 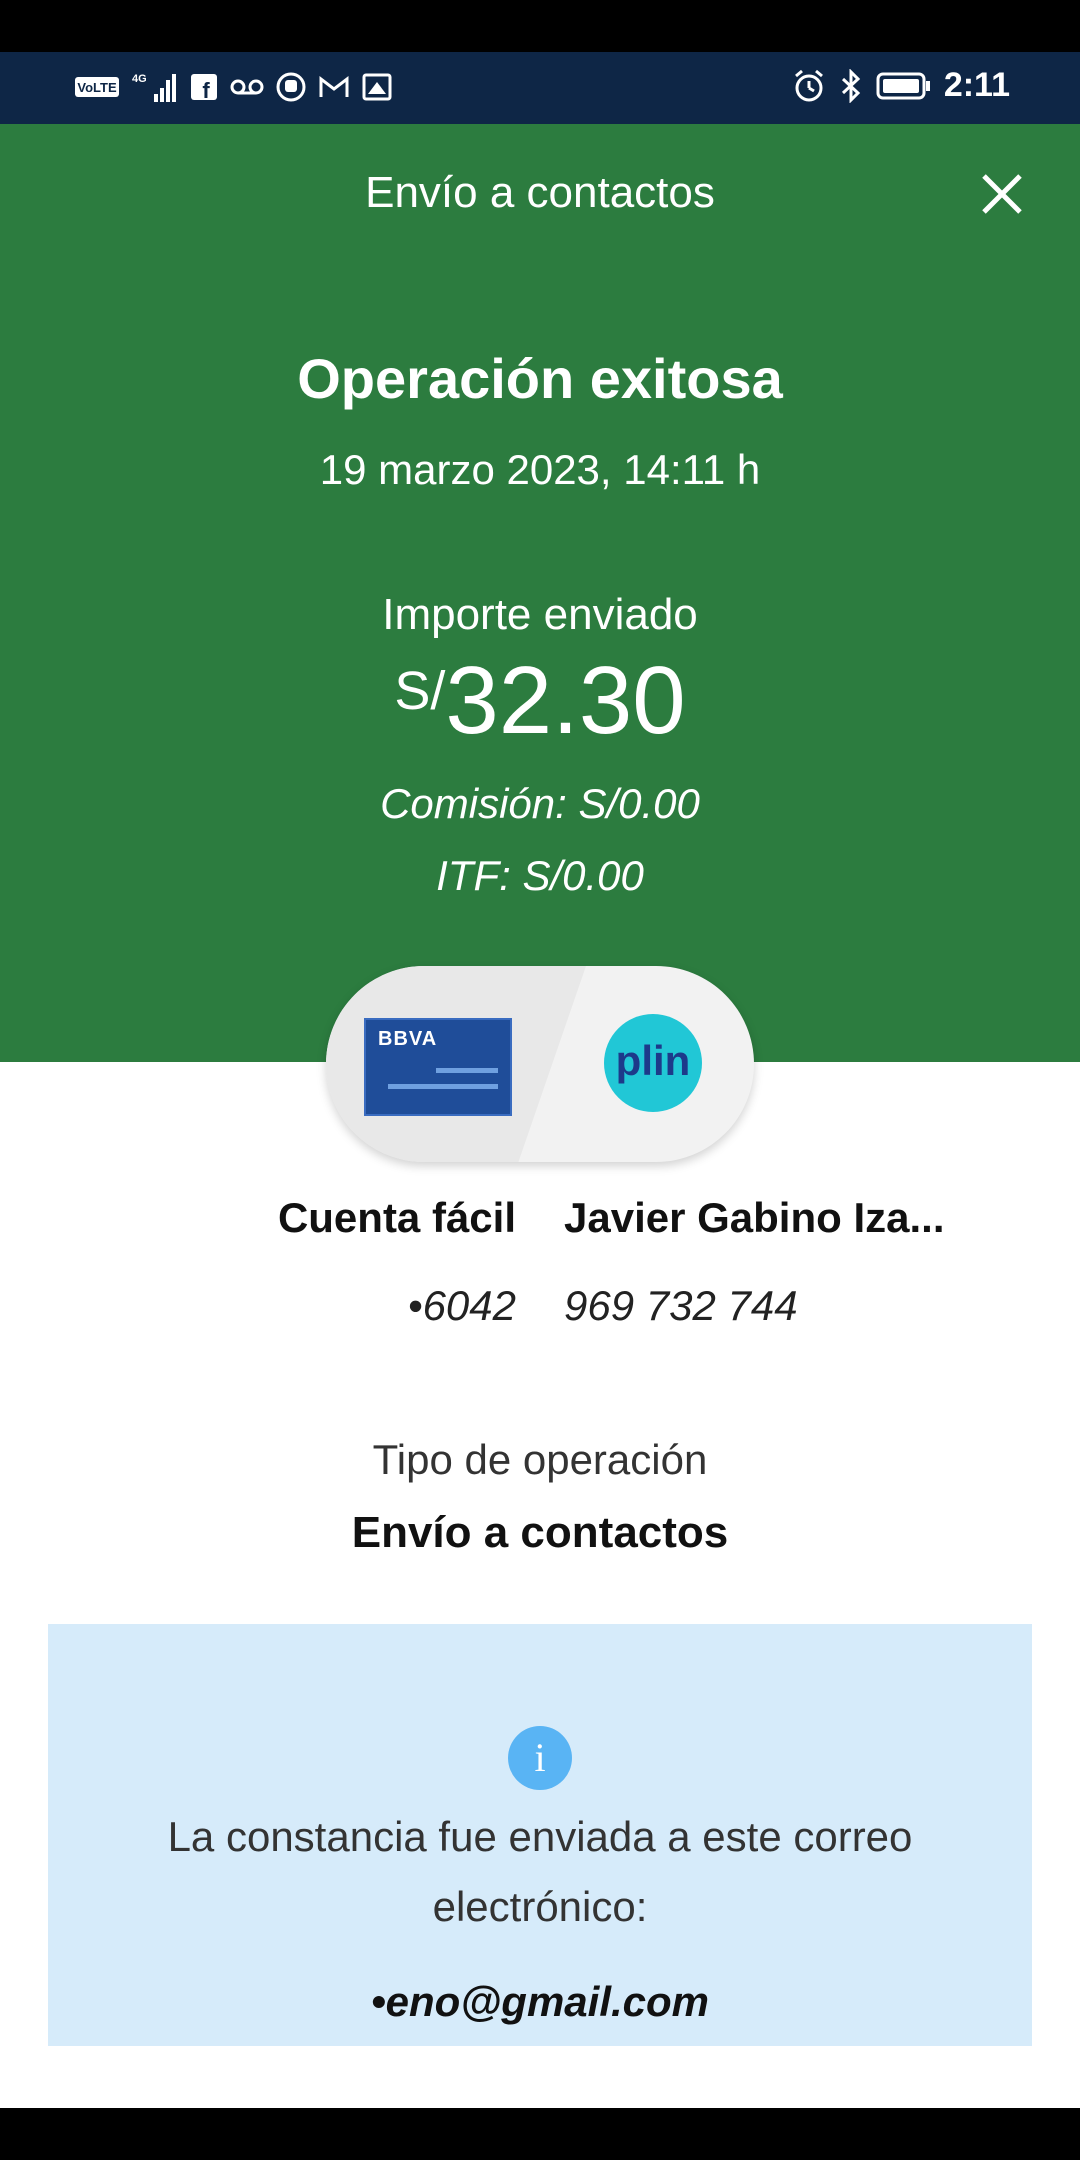 I want to click on volte-icon: VoLTE, so click(x=97, y=87).